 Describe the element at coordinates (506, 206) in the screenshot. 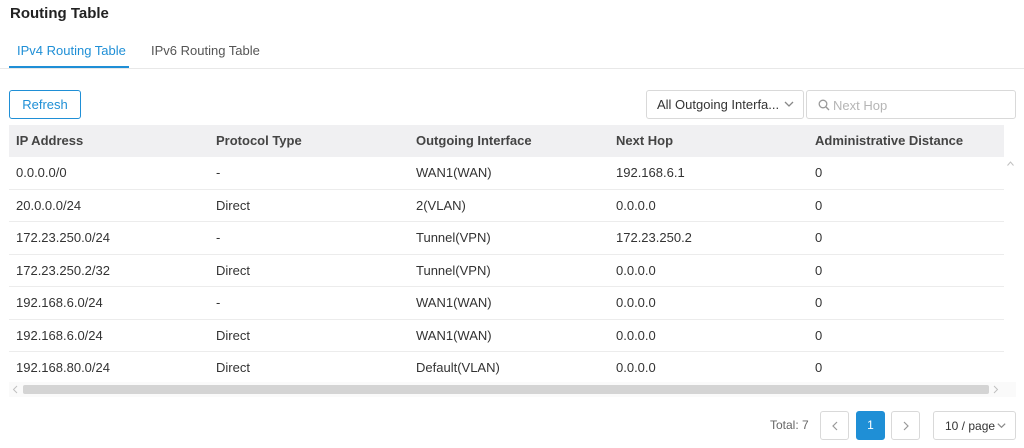

I see `table-row: 20.0.0.0/24 Direct 2(VLAN) 0.0.0.0 0` at that location.